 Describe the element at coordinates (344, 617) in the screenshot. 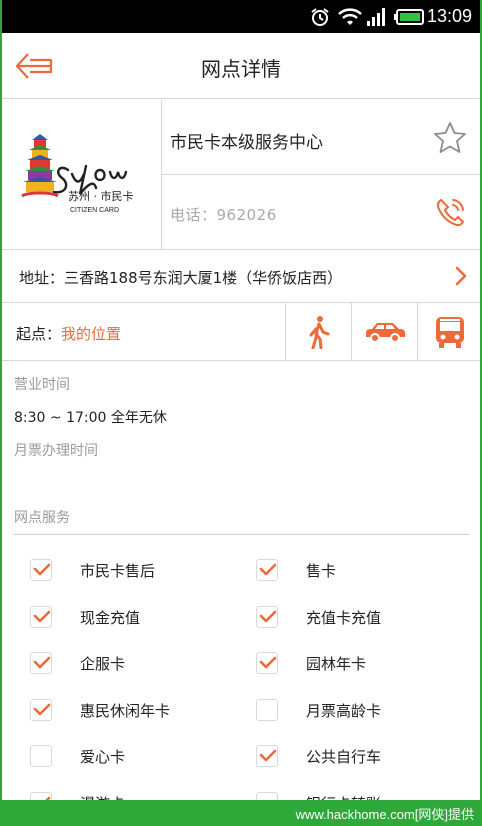

I see `service-label: 充值卡充值` at that location.